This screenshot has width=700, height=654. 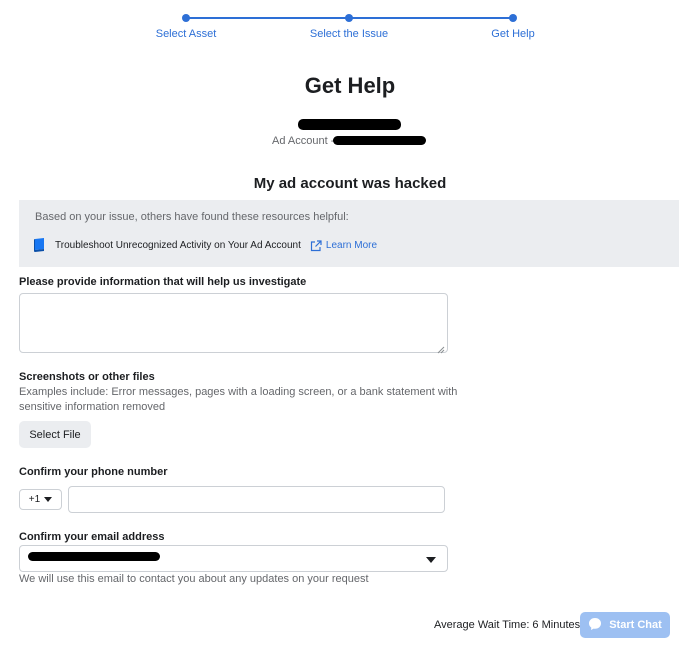 I want to click on start-chat-button: Start Chat, so click(x=625, y=625).